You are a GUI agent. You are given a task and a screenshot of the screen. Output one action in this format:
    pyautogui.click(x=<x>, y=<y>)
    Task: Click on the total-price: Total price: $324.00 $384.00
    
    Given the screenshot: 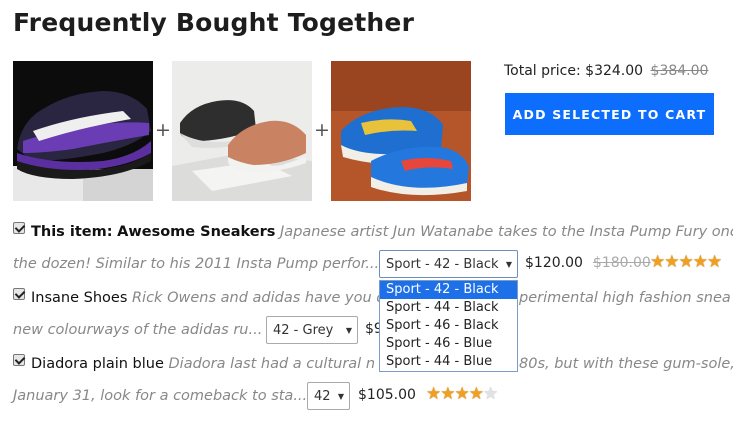 What is the action you would take?
    pyautogui.click(x=606, y=71)
    